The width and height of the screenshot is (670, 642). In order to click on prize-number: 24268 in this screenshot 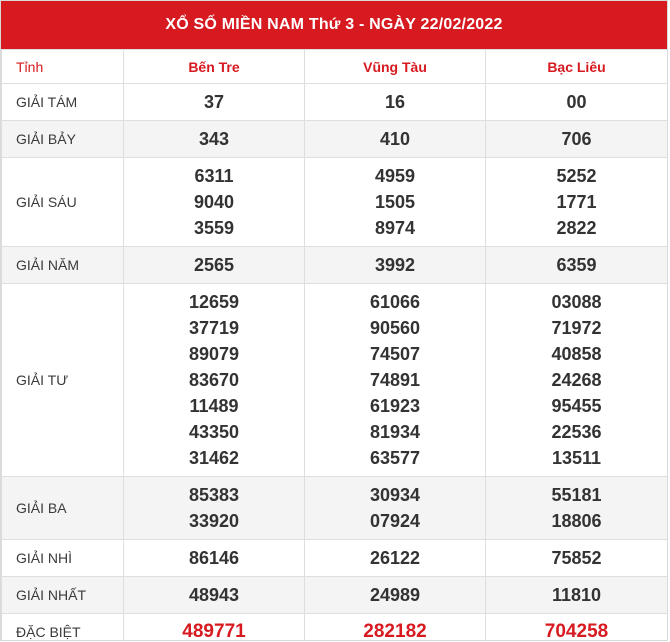, I will do `click(576, 380)`.